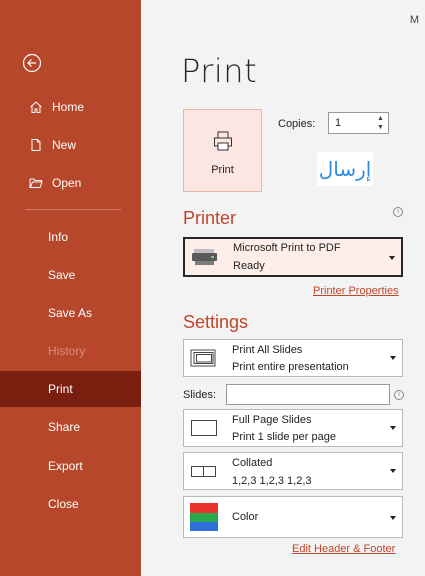  Describe the element at coordinates (380, 123) in the screenshot. I see `spin-buttons: ▲ ▼` at that location.